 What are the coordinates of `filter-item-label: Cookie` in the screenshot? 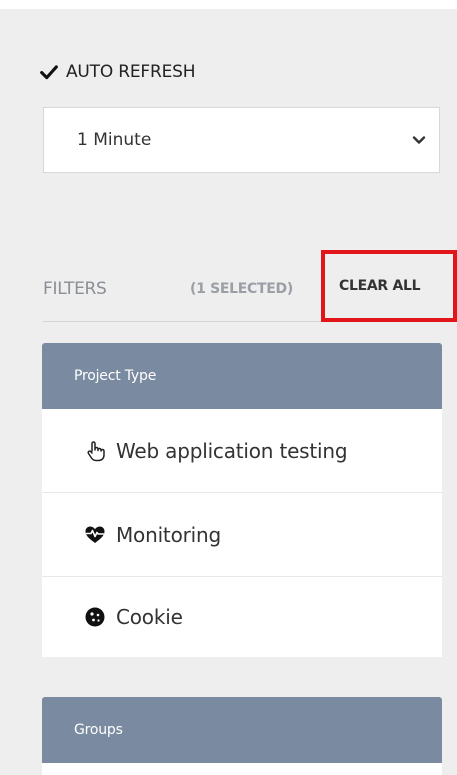 It's located at (149, 617).